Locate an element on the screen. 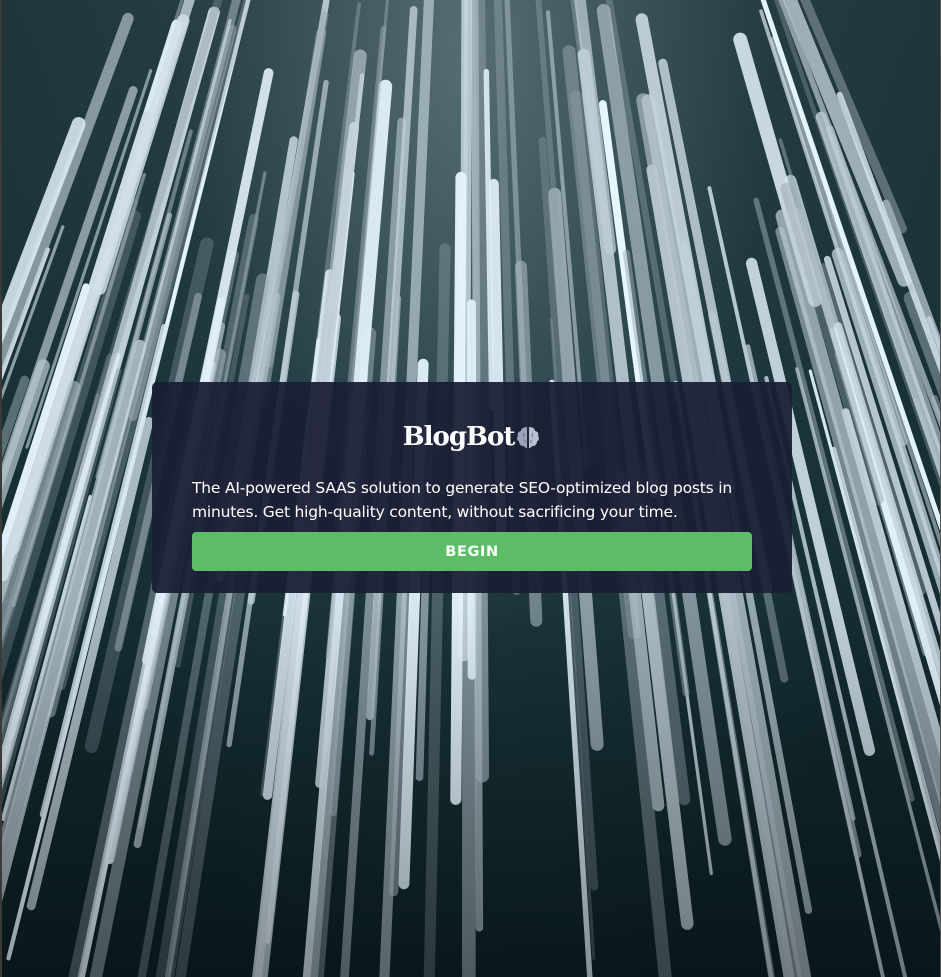 The width and height of the screenshot is (941, 977). begin-button: BEGIN is located at coordinates (472, 551).